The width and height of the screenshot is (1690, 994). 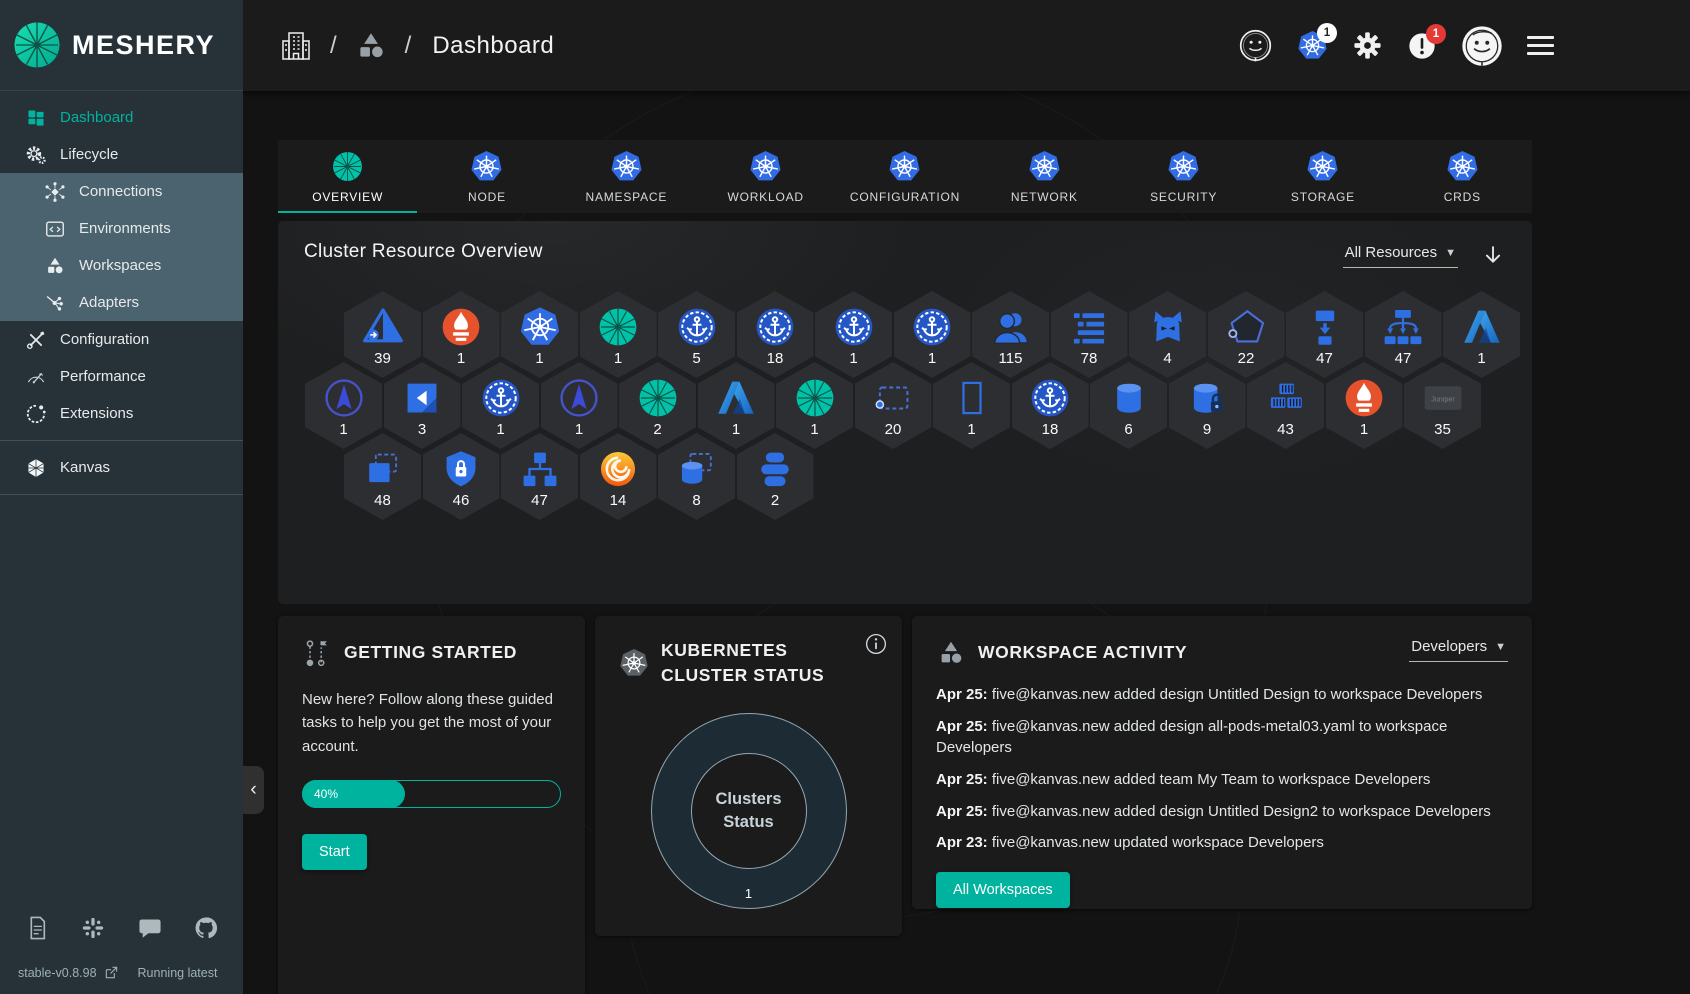 I want to click on resource-hex-tile: 47, so click(x=539, y=476).